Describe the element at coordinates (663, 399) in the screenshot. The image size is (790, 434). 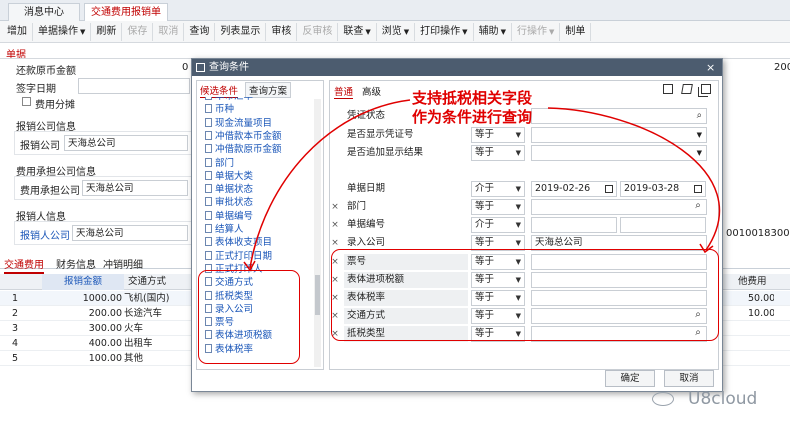
I see `wechat-logo-icon` at that location.